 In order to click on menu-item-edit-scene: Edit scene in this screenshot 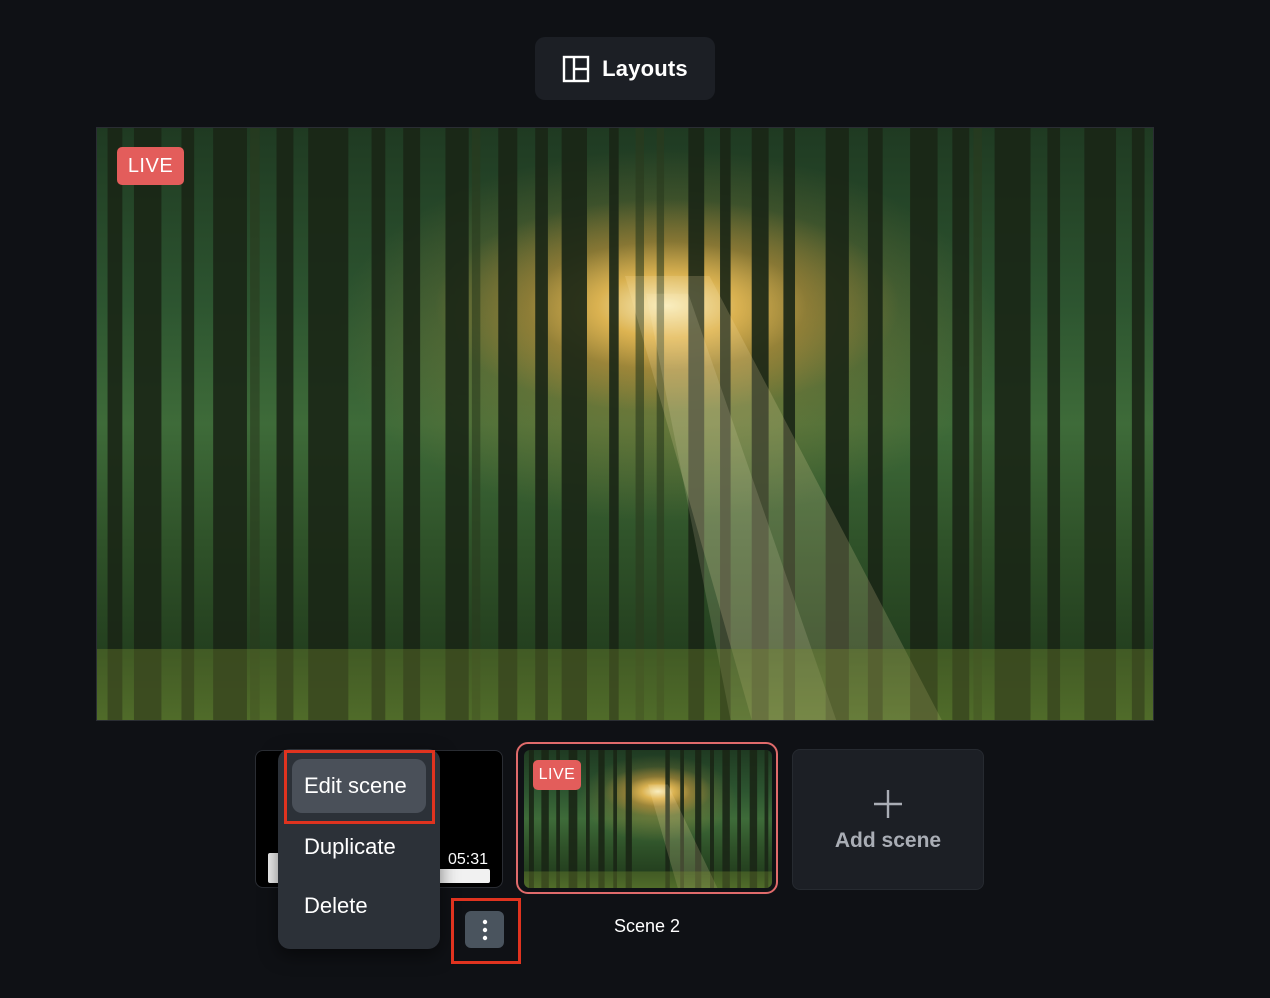, I will do `click(359, 786)`.